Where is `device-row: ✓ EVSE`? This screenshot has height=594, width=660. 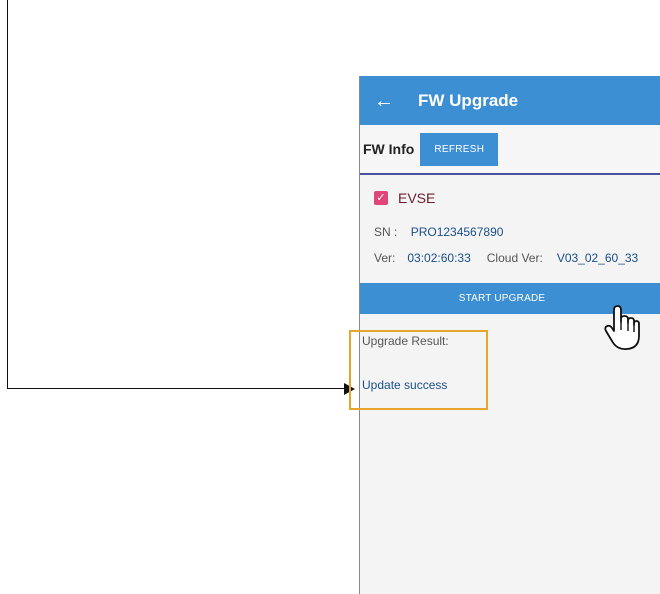
device-row: ✓ EVSE is located at coordinates (510, 198).